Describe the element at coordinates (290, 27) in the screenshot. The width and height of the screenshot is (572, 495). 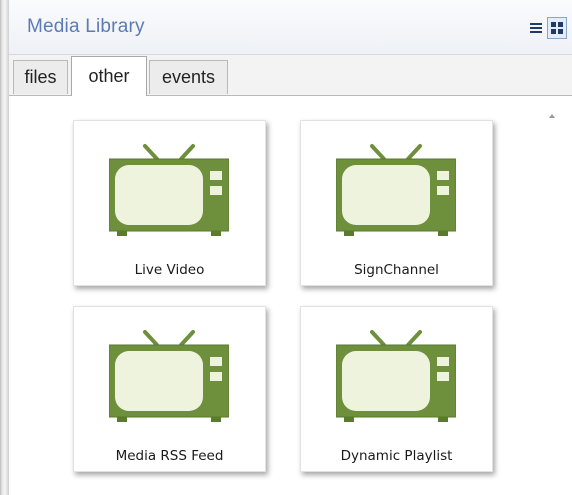
I see `panel-title-bar: Media Library` at that location.